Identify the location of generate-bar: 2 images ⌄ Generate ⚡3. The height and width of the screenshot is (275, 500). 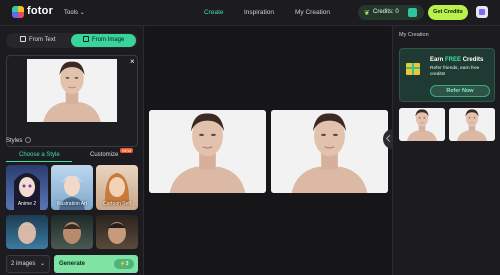
(72, 264).